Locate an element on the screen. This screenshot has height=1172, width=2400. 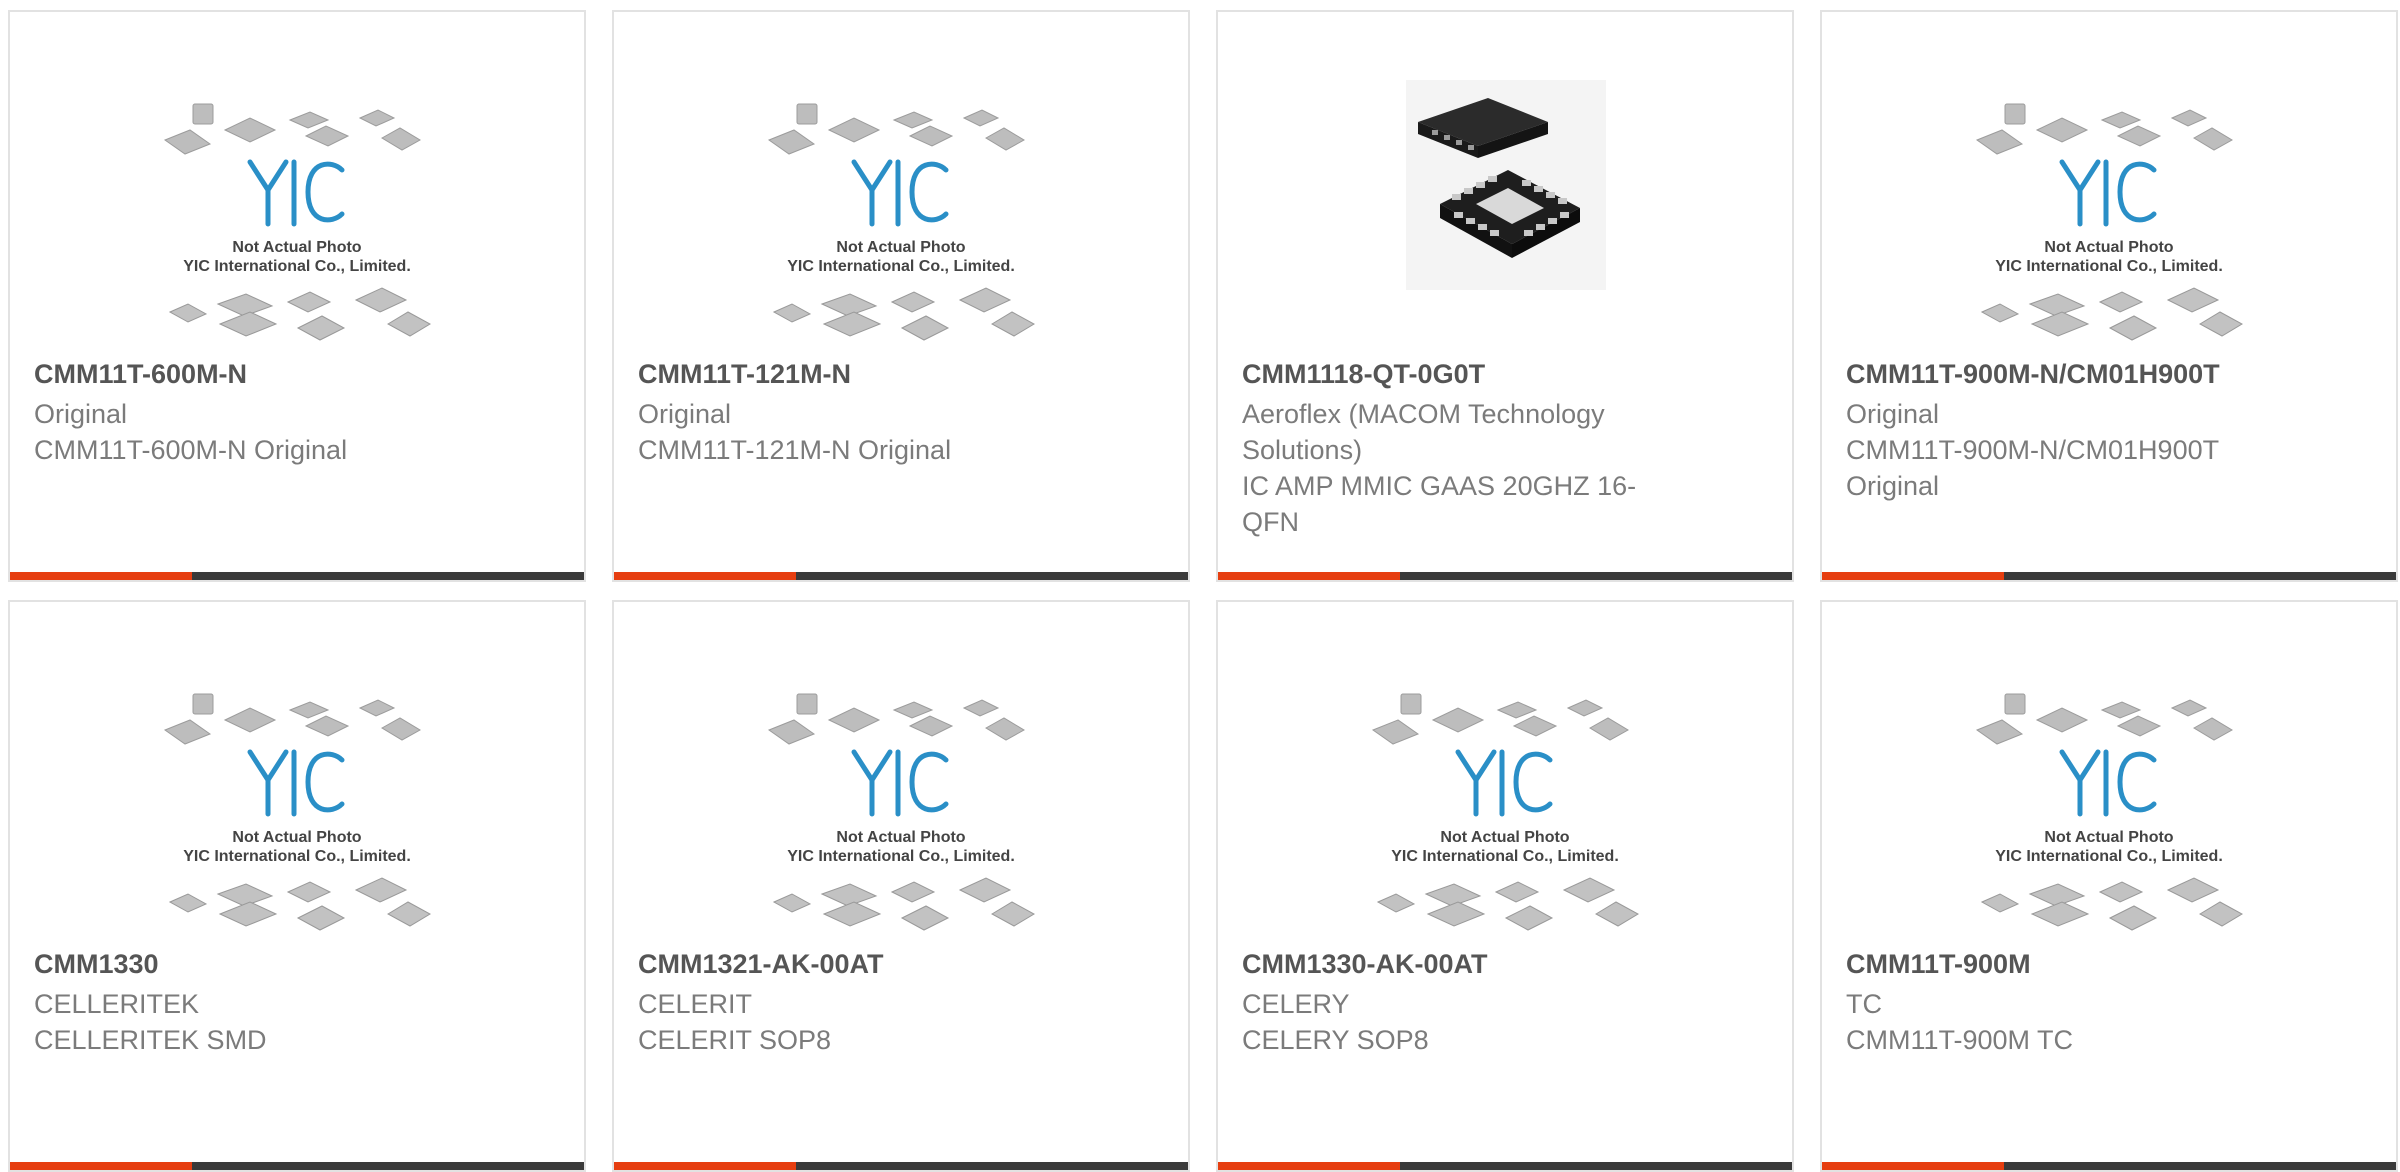
product-description: IC AMP MMIC GAAS 20GHZ 16-QFN is located at coordinates (1439, 504).